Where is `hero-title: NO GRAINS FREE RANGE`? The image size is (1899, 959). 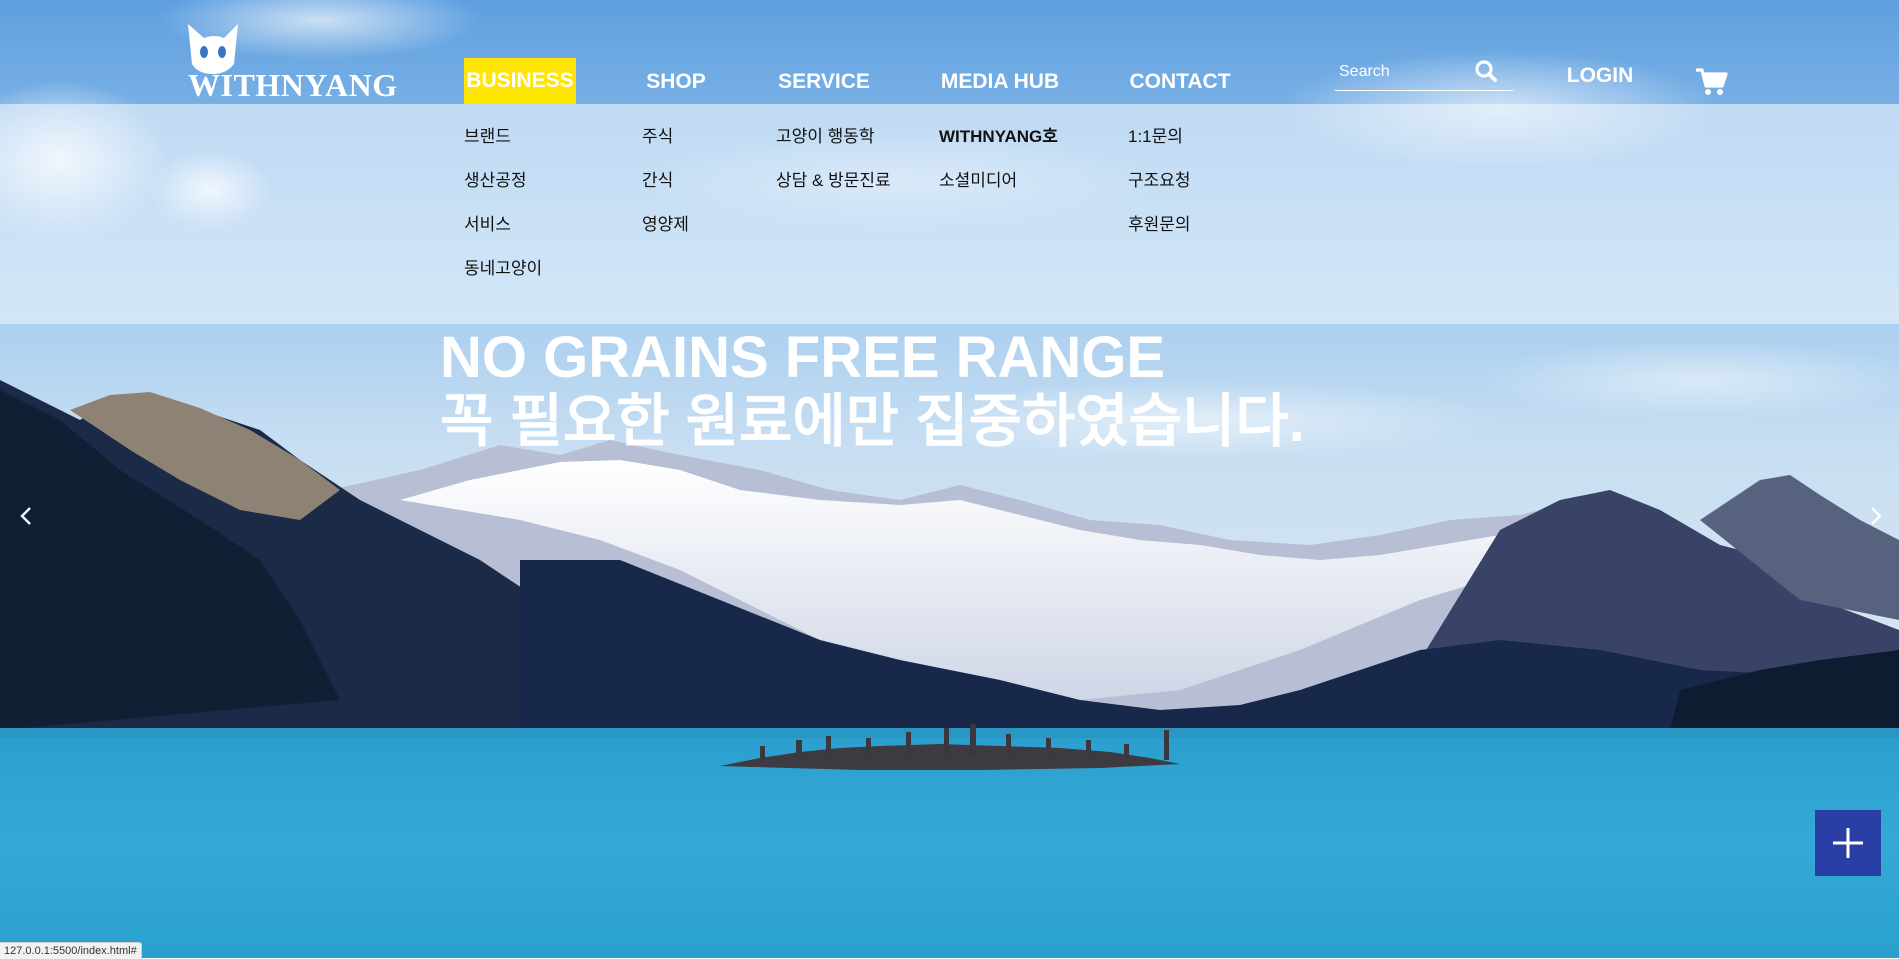
hero-title: NO GRAINS FREE RANGE is located at coordinates (803, 357).